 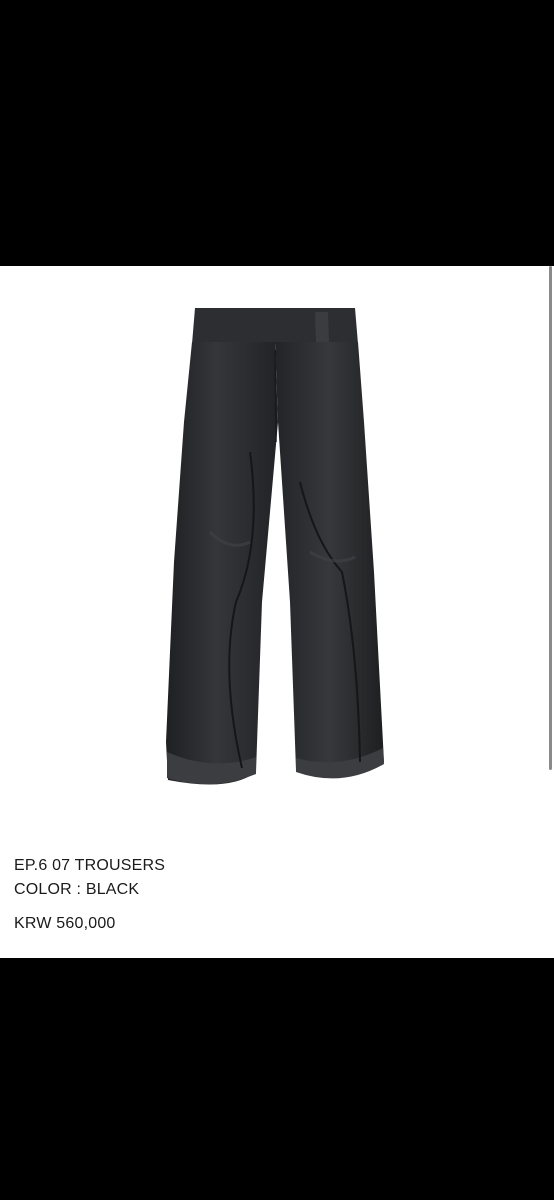 What do you see at coordinates (90, 865) in the screenshot?
I see `product-name: EP.6 07 TROUSERS` at bounding box center [90, 865].